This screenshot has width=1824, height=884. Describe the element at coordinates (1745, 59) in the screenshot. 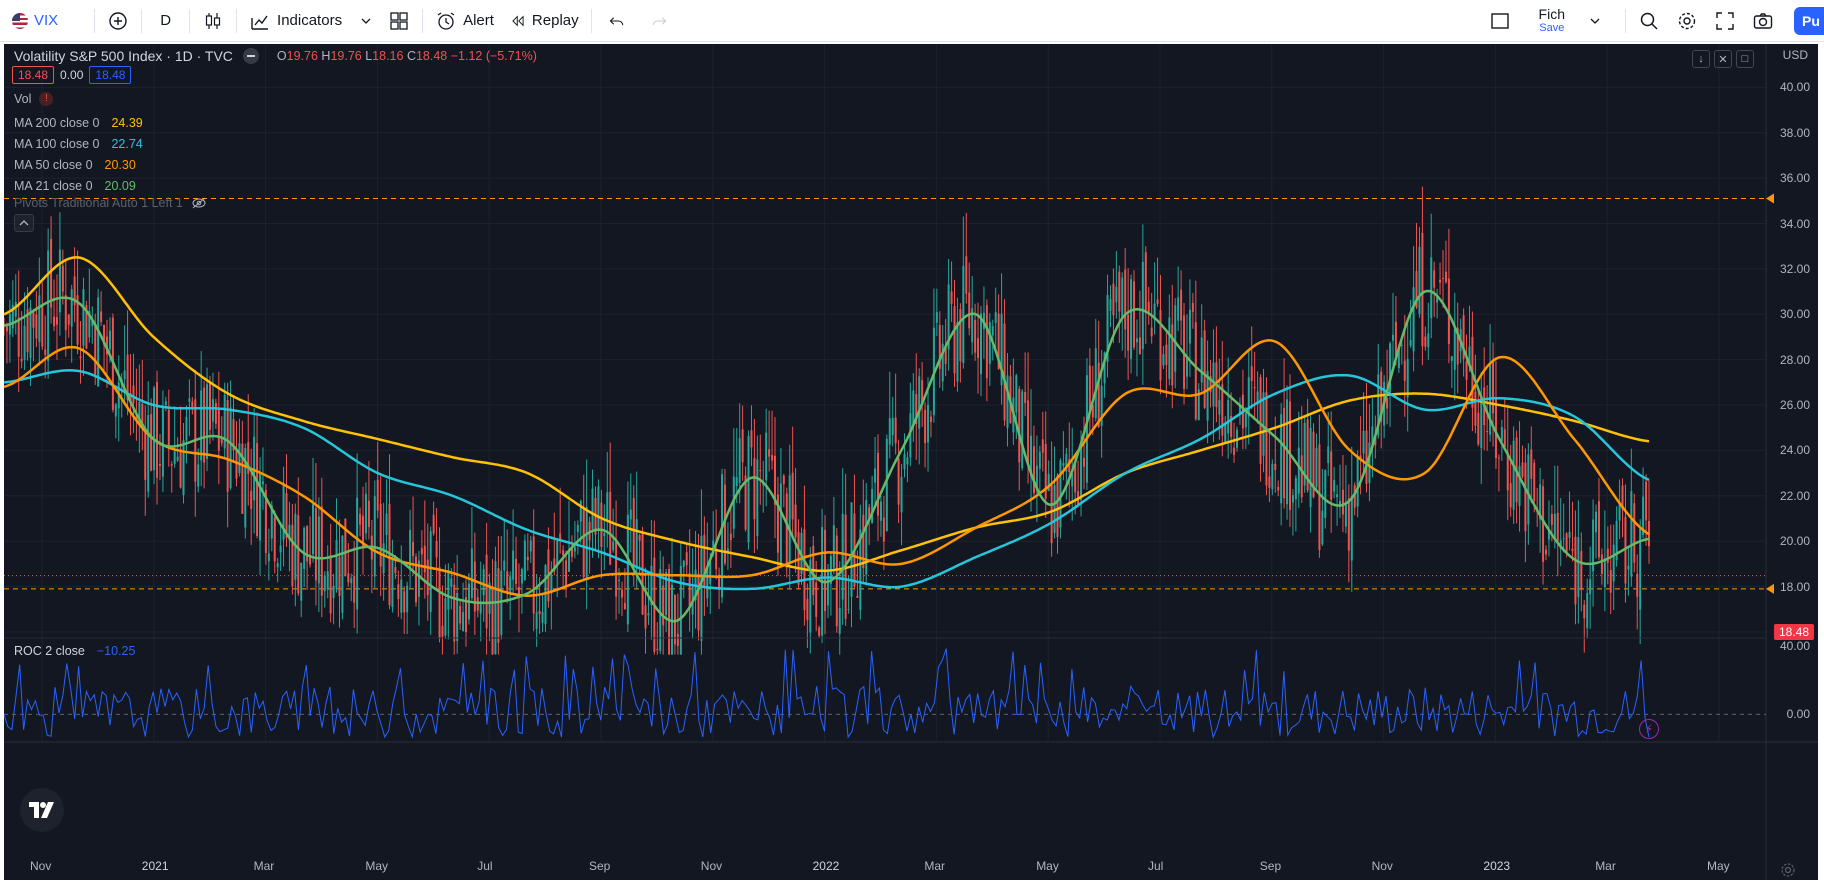

I see `maximize-pane-button: □` at that location.